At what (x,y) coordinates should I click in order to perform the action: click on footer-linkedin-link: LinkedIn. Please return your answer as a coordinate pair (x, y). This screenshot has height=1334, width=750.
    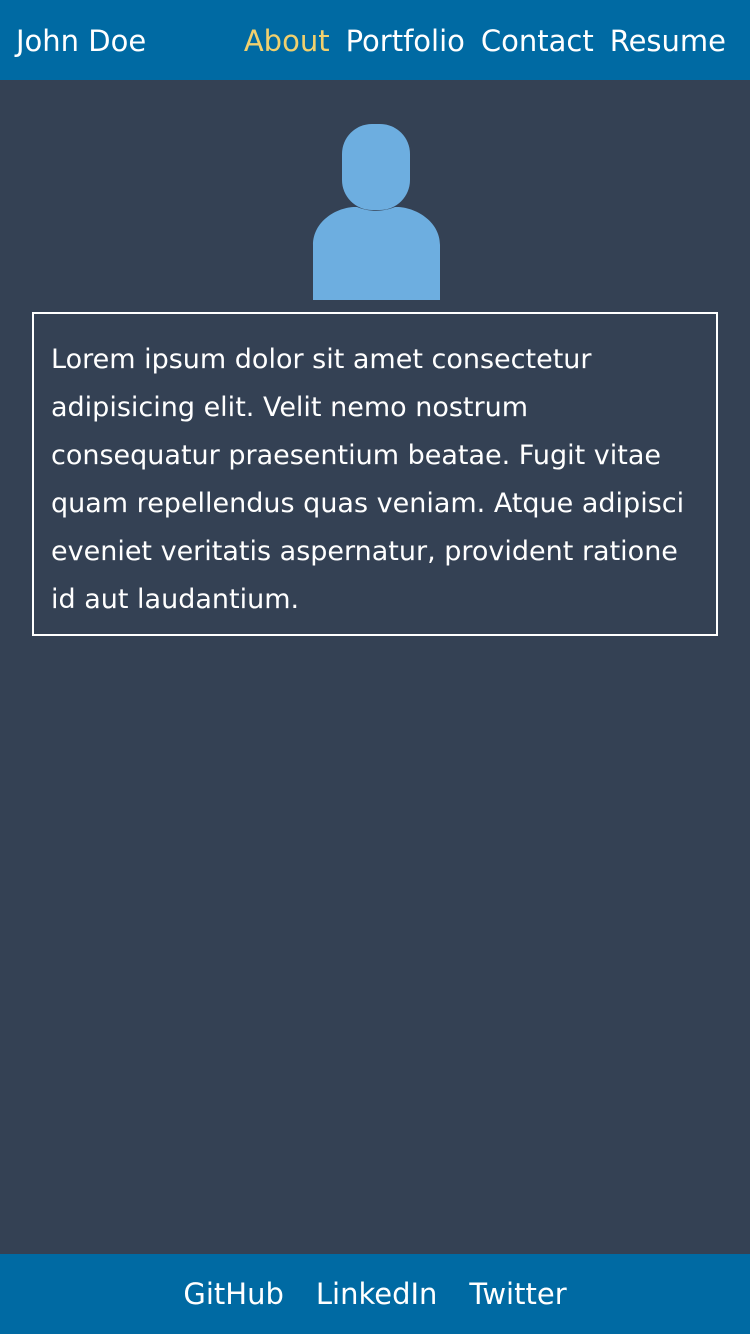
    Looking at the image, I should click on (377, 1294).